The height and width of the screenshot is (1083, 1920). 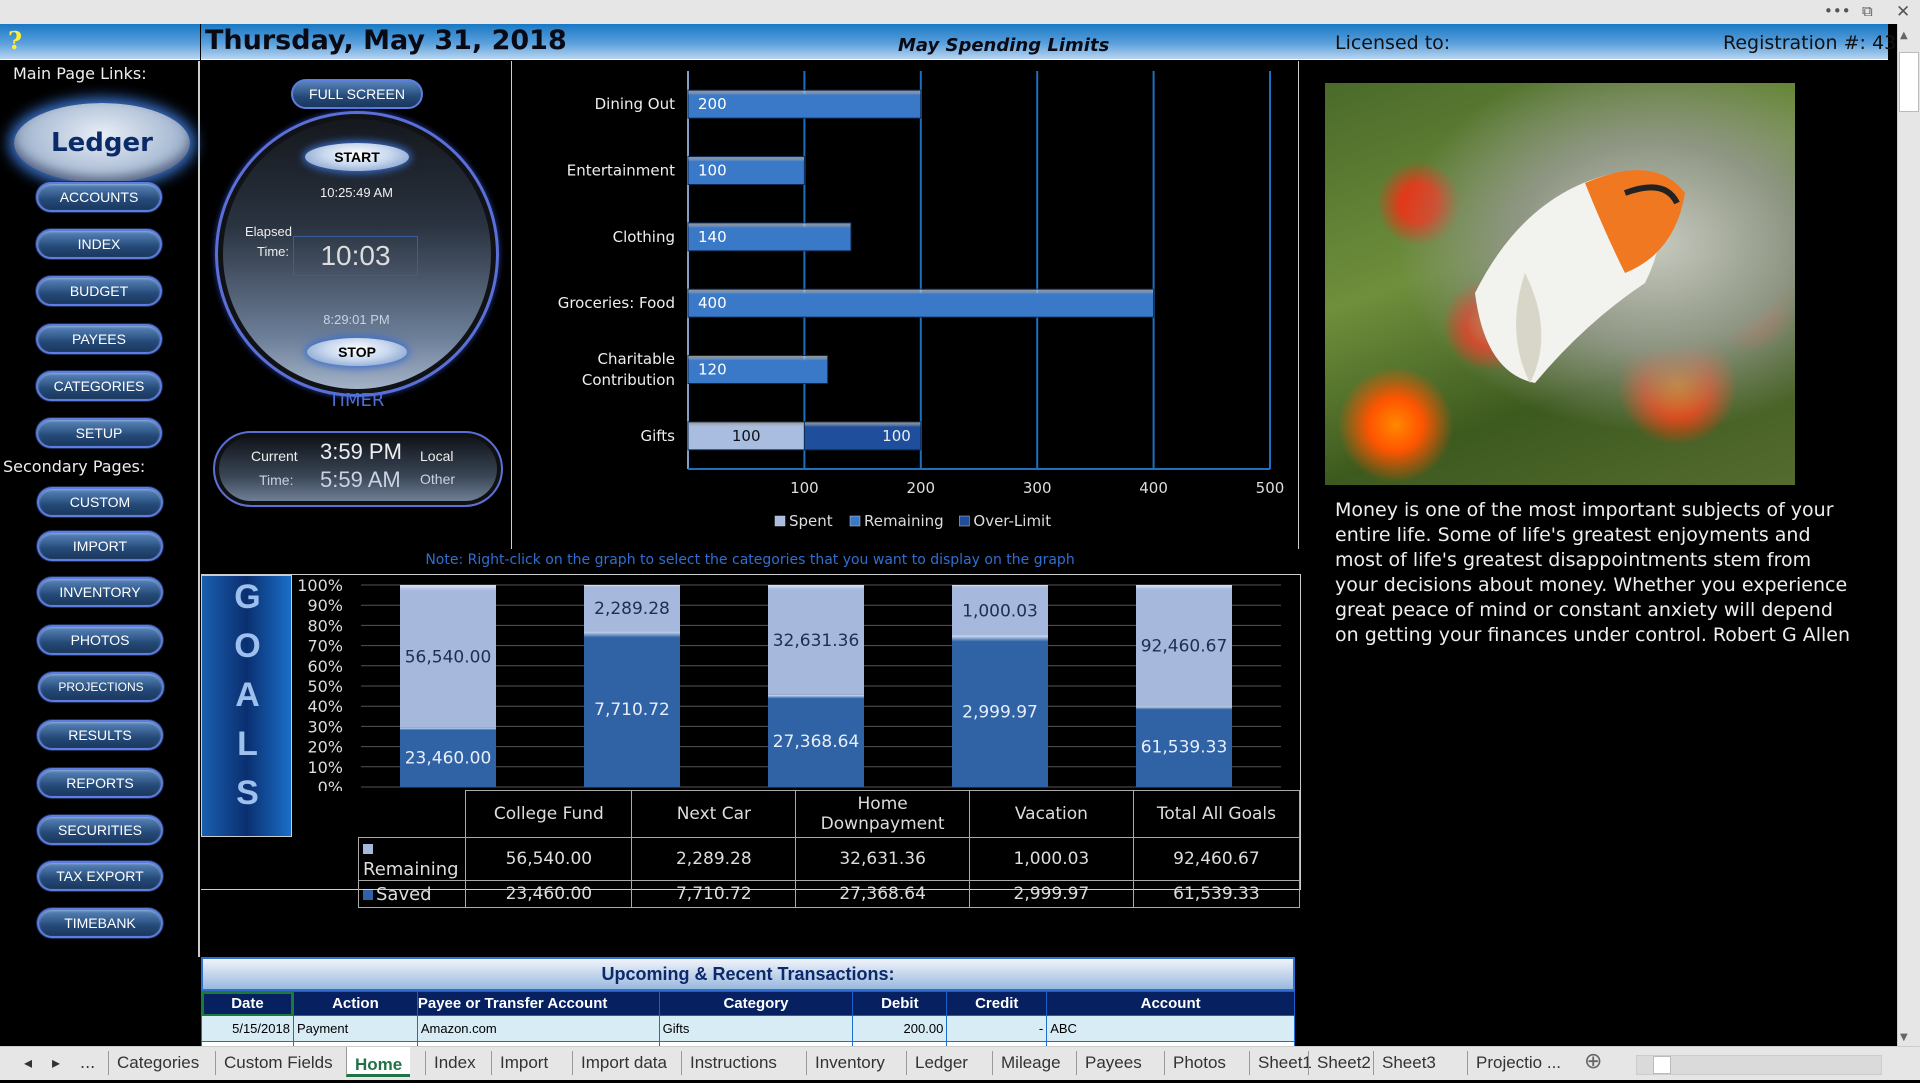 I want to click on bar-data-label: 120, so click(x=712, y=370).